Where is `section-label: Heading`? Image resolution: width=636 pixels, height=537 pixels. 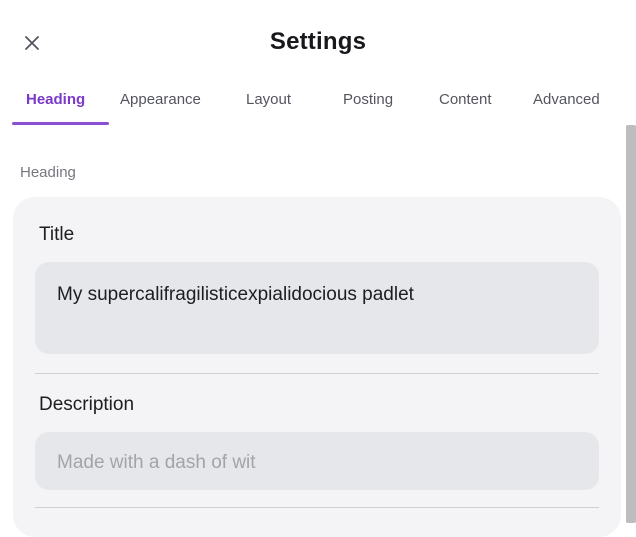
section-label: Heading is located at coordinates (48, 172).